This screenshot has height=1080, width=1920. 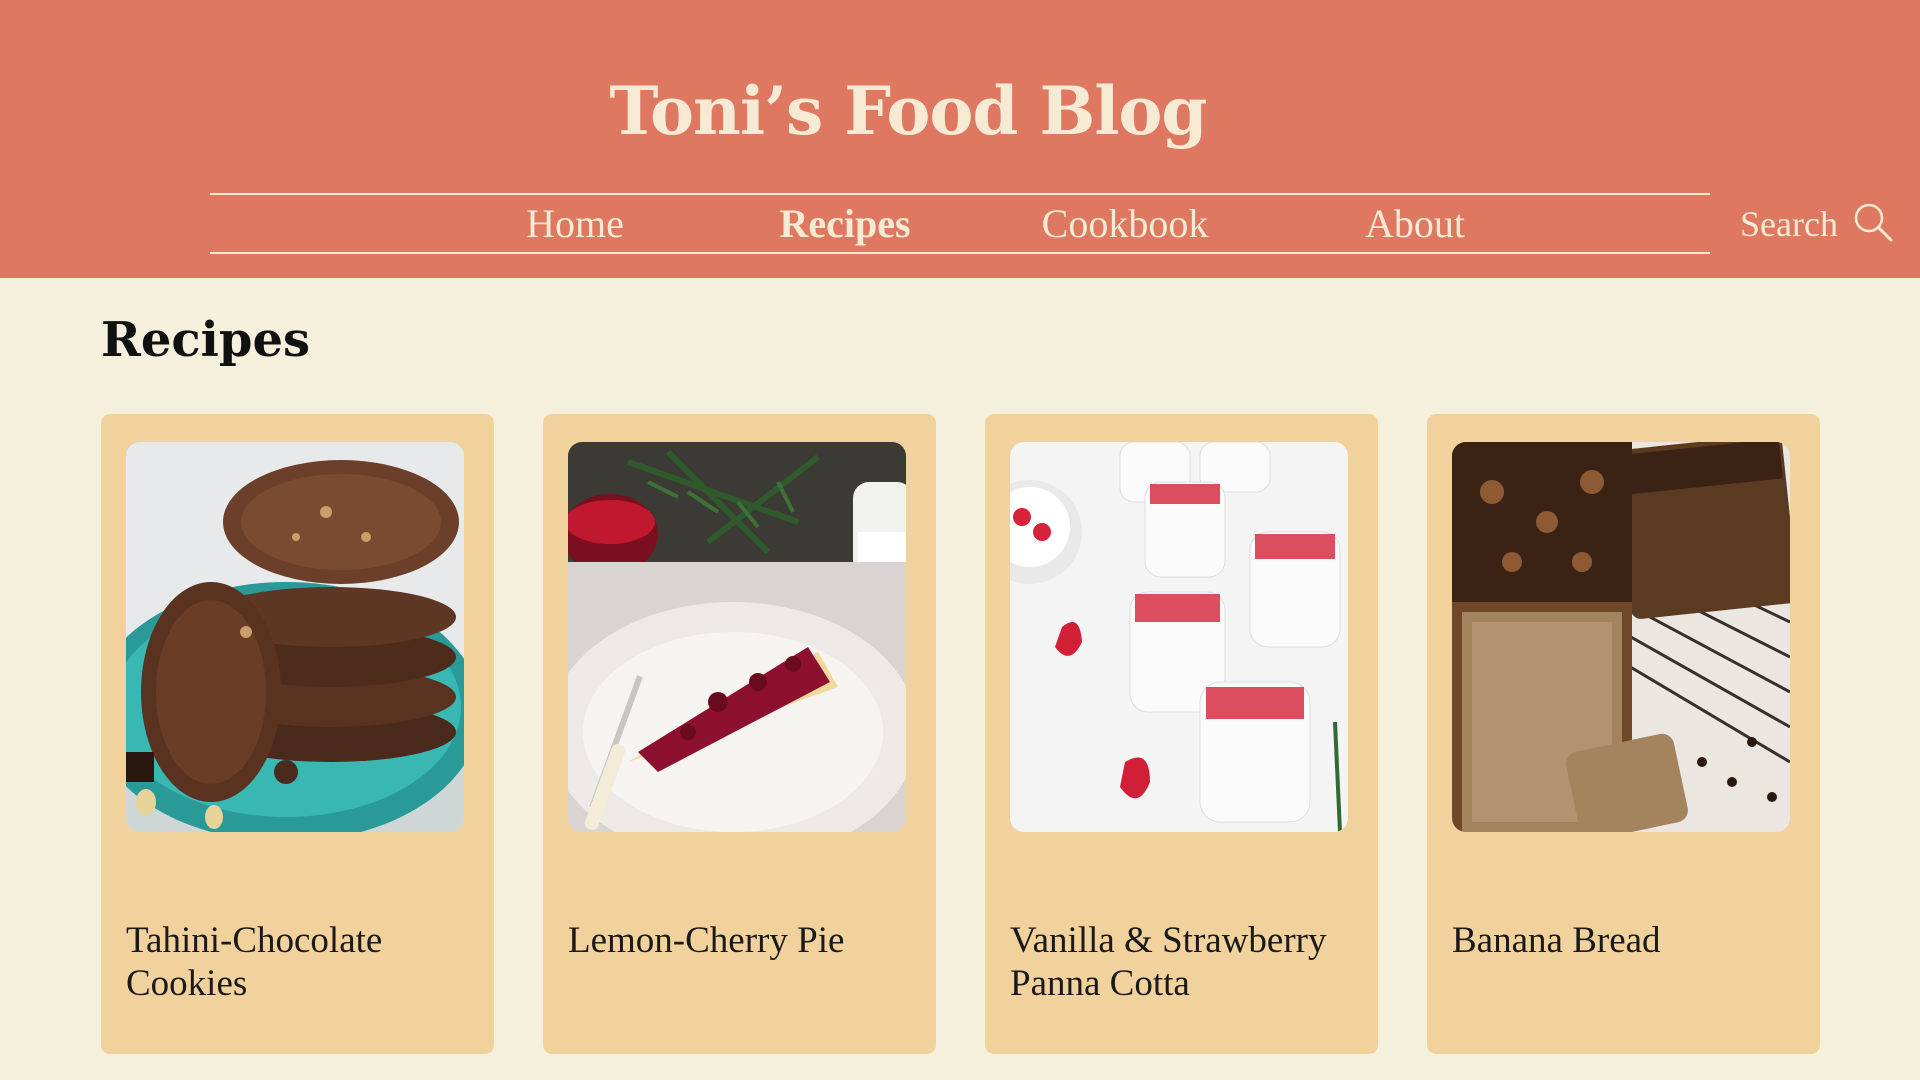 I want to click on recipe-card-title: Tahini-Chocolate Cookies, so click(x=254, y=962).